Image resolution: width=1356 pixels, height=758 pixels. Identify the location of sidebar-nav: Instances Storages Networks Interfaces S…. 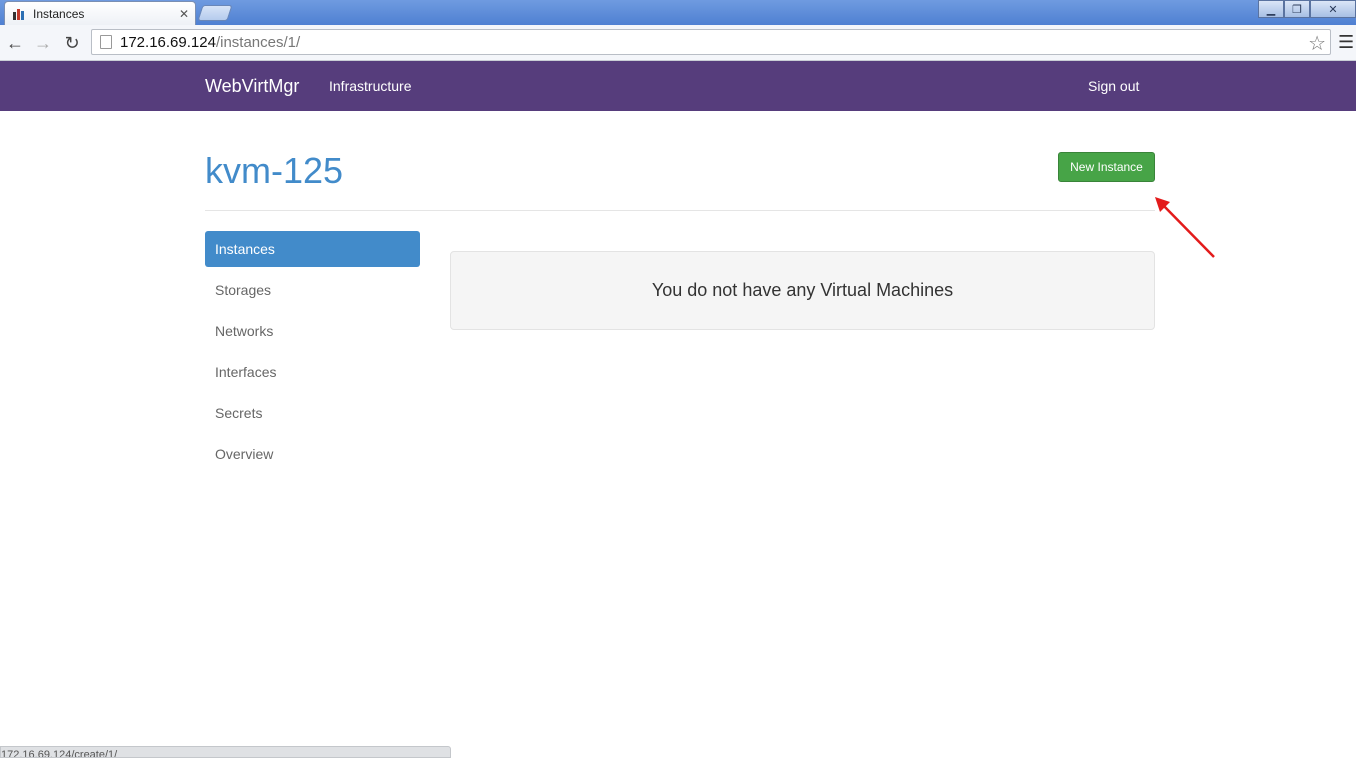
(312, 354).